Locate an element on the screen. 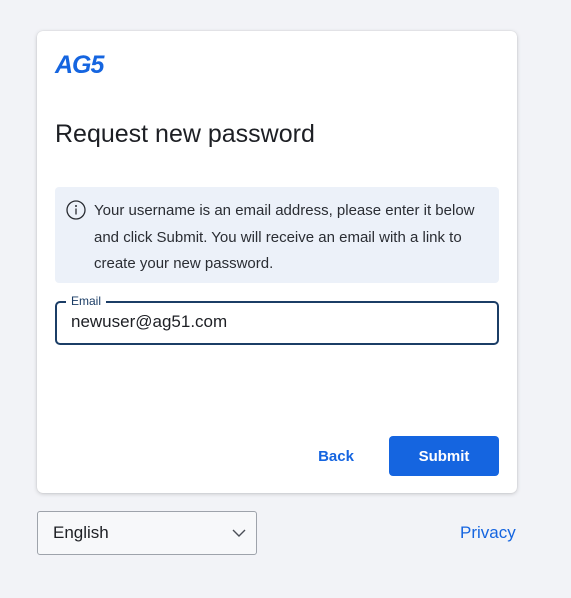 Image resolution: width=571 pixels, height=598 pixels. submit-button: Submit is located at coordinates (444, 456).